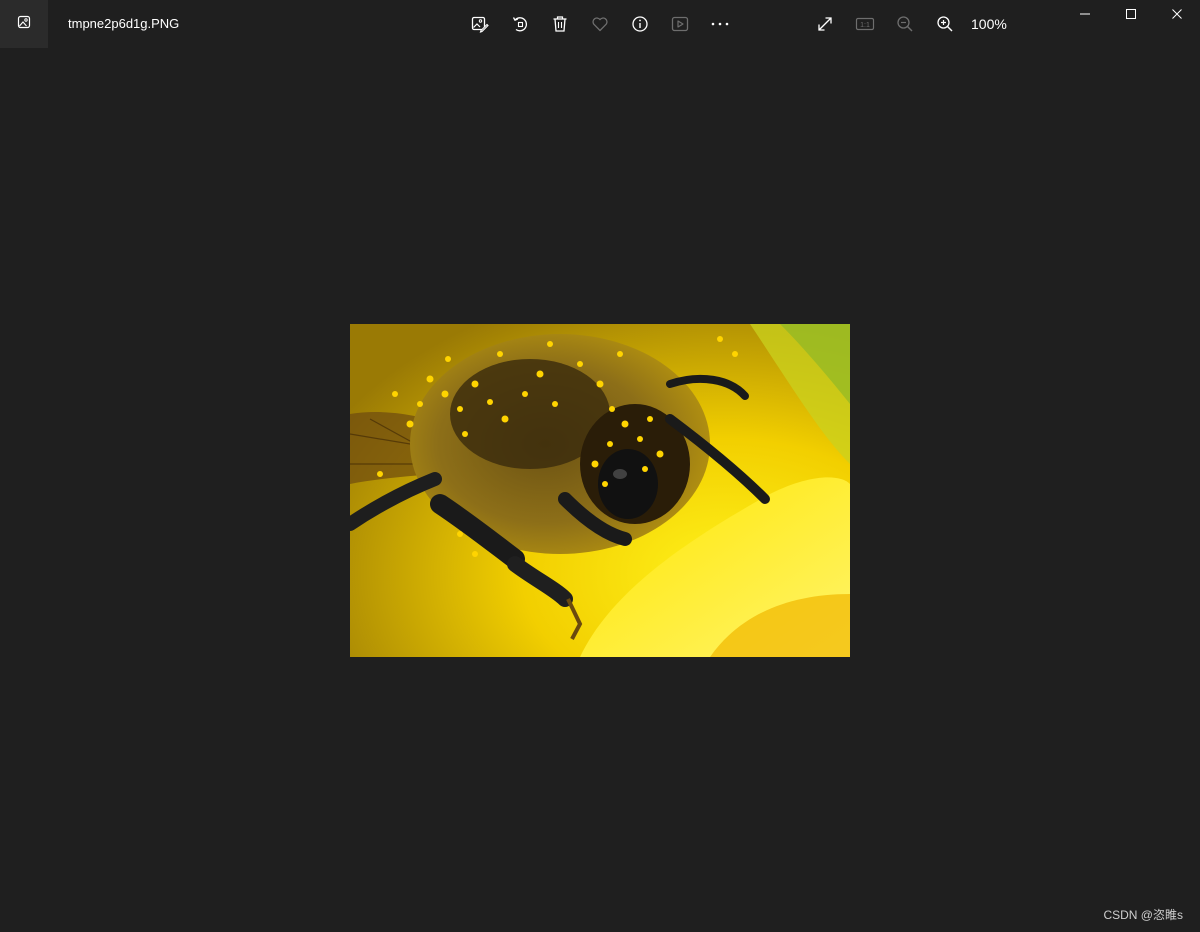 This screenshot has height=932, width=1200. I want to click on zoom-out-button, so click(905, 24).